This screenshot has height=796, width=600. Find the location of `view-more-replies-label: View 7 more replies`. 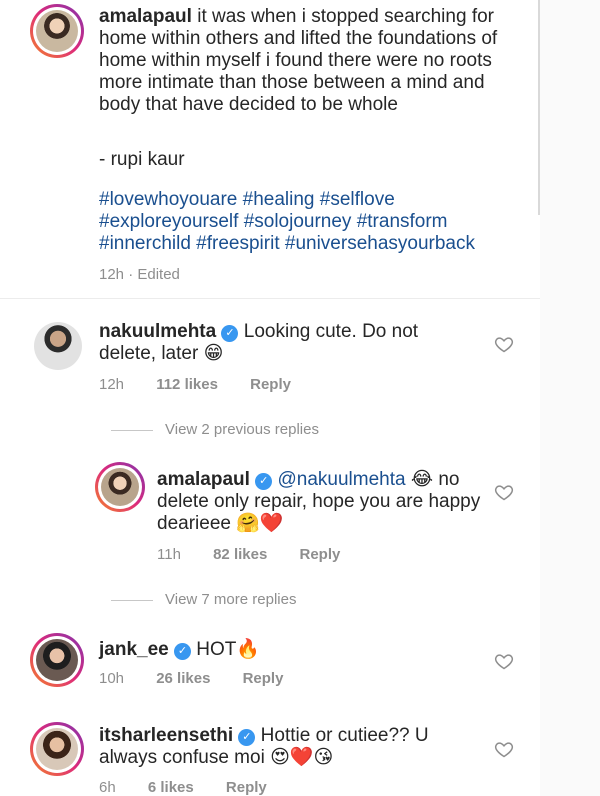

view-more-replies-label: View 7 more replies is located at coordinates (231, 599).